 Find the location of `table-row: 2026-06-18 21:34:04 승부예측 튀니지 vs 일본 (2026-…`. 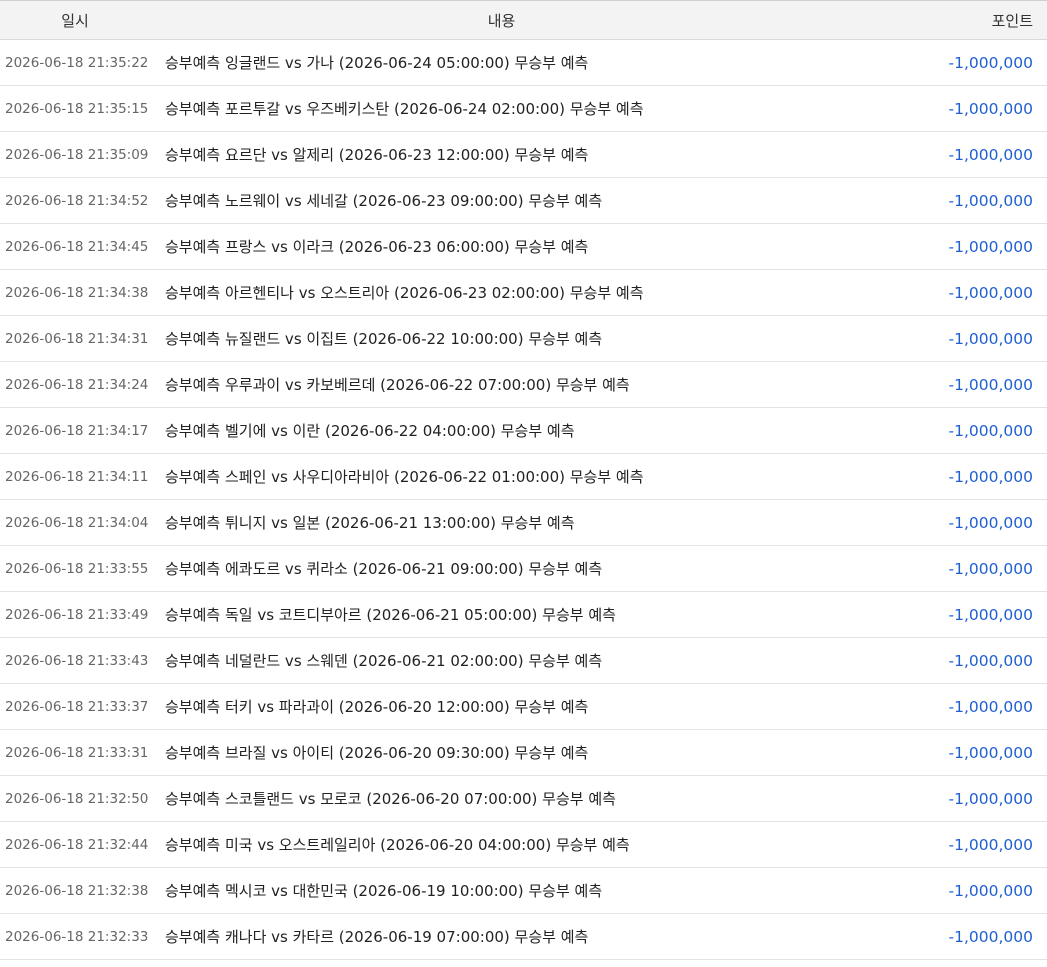

table-row: 2026-06-18 21:34:04 승부예측 튀니지 vs 일본 (2026-… is located at coordinates (523, 523).